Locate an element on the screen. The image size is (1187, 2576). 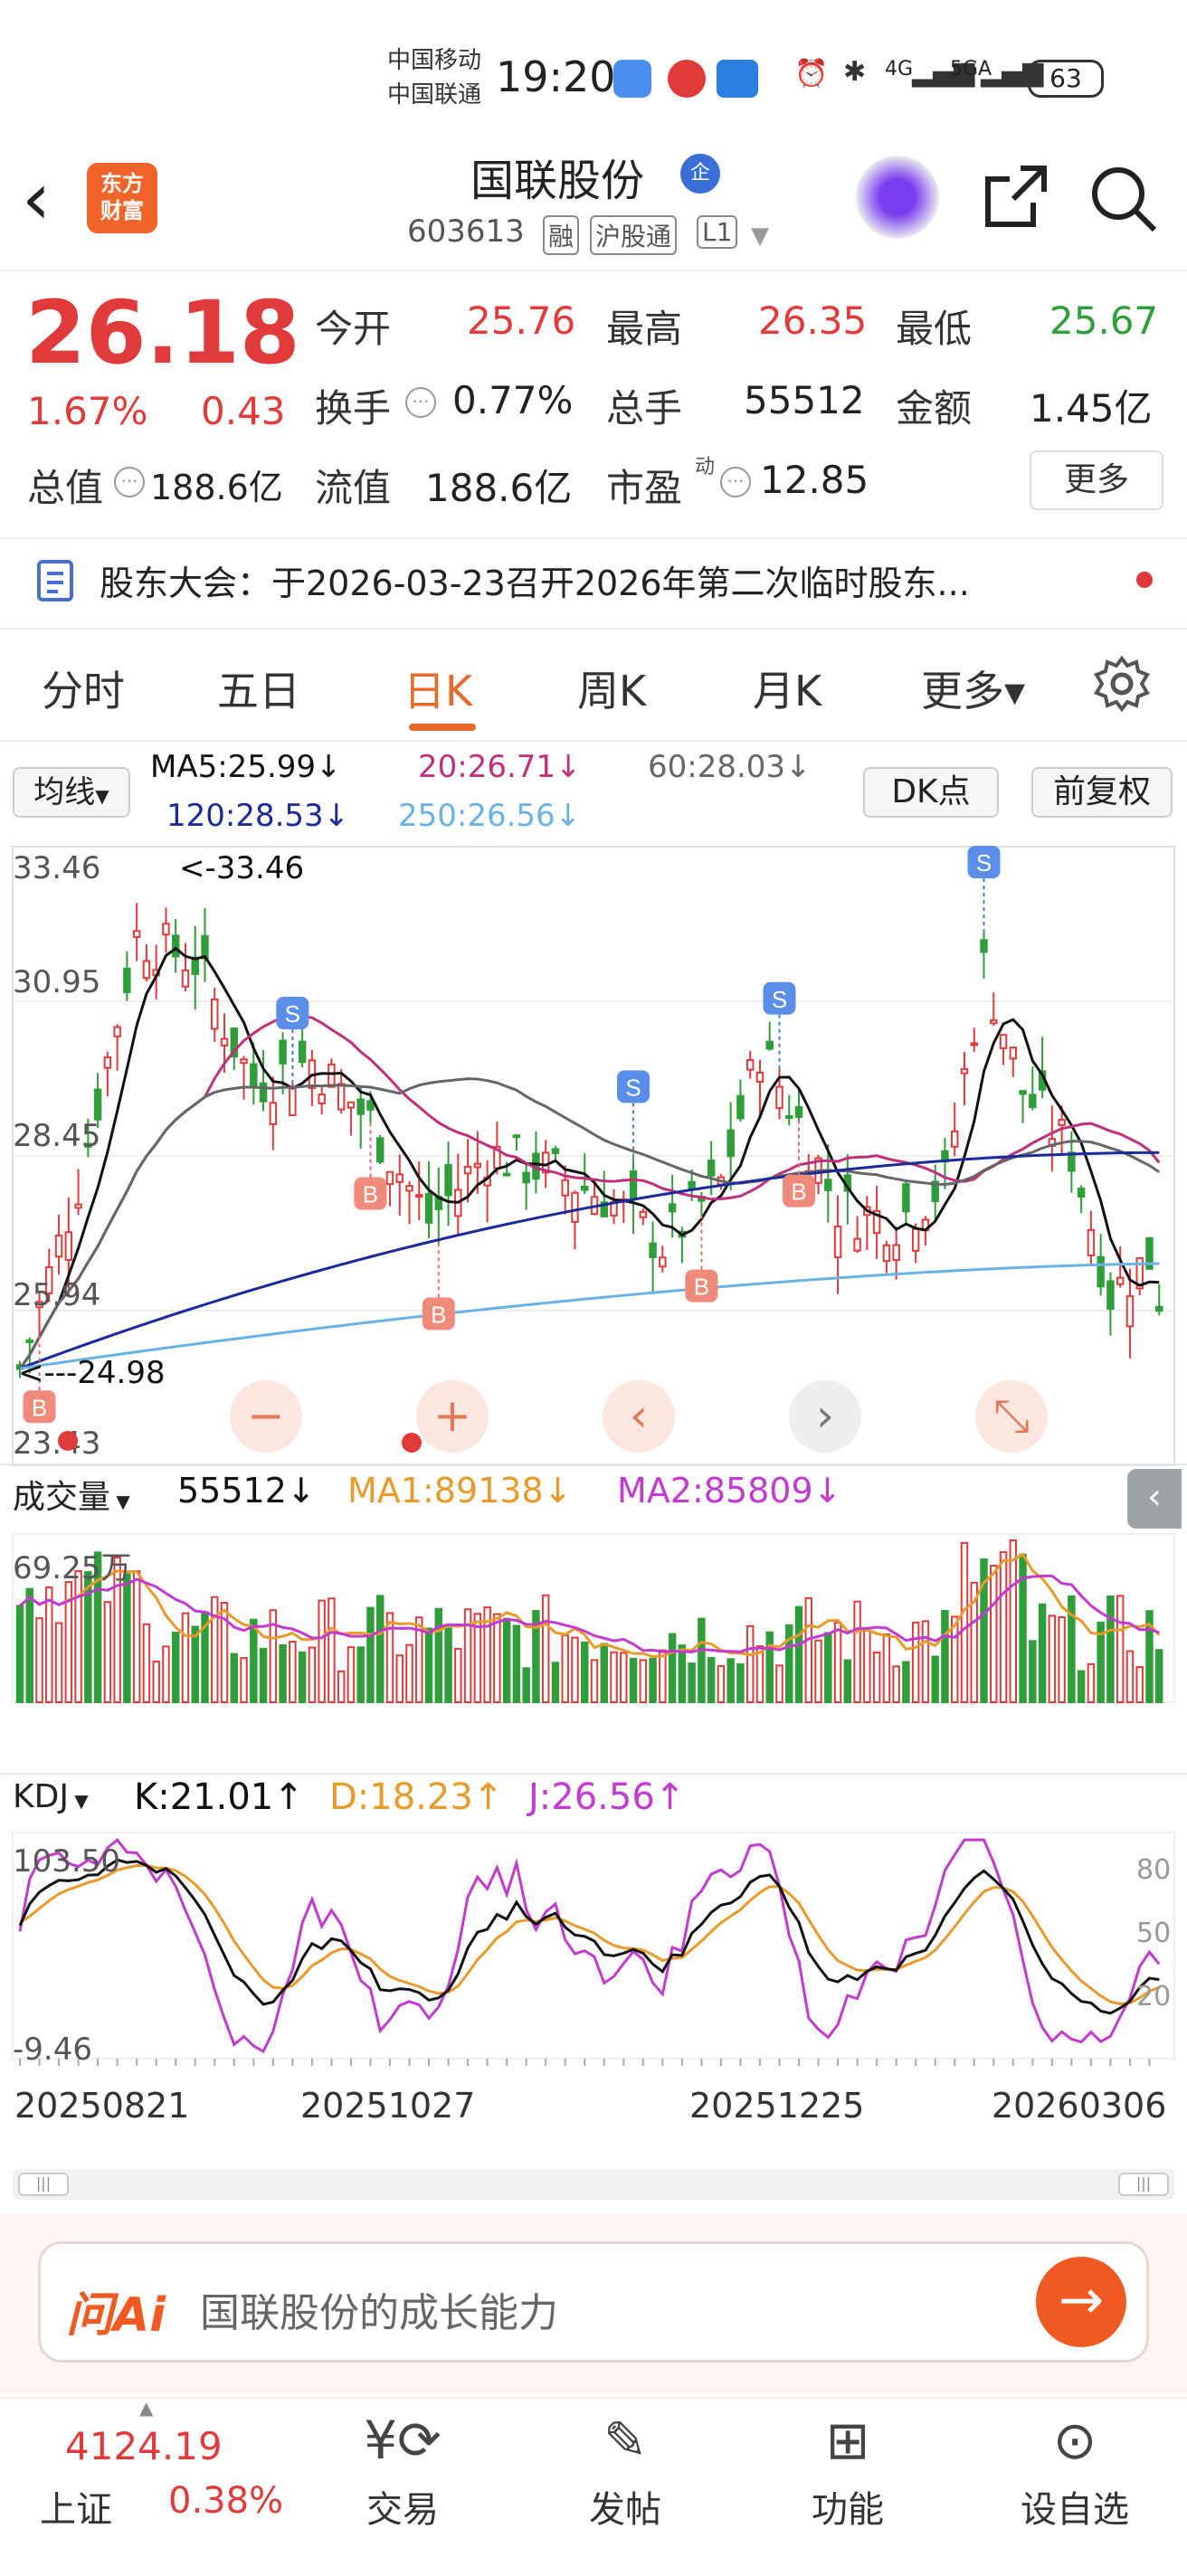
sell-signal-label: S is located at coordinates (984, 863).